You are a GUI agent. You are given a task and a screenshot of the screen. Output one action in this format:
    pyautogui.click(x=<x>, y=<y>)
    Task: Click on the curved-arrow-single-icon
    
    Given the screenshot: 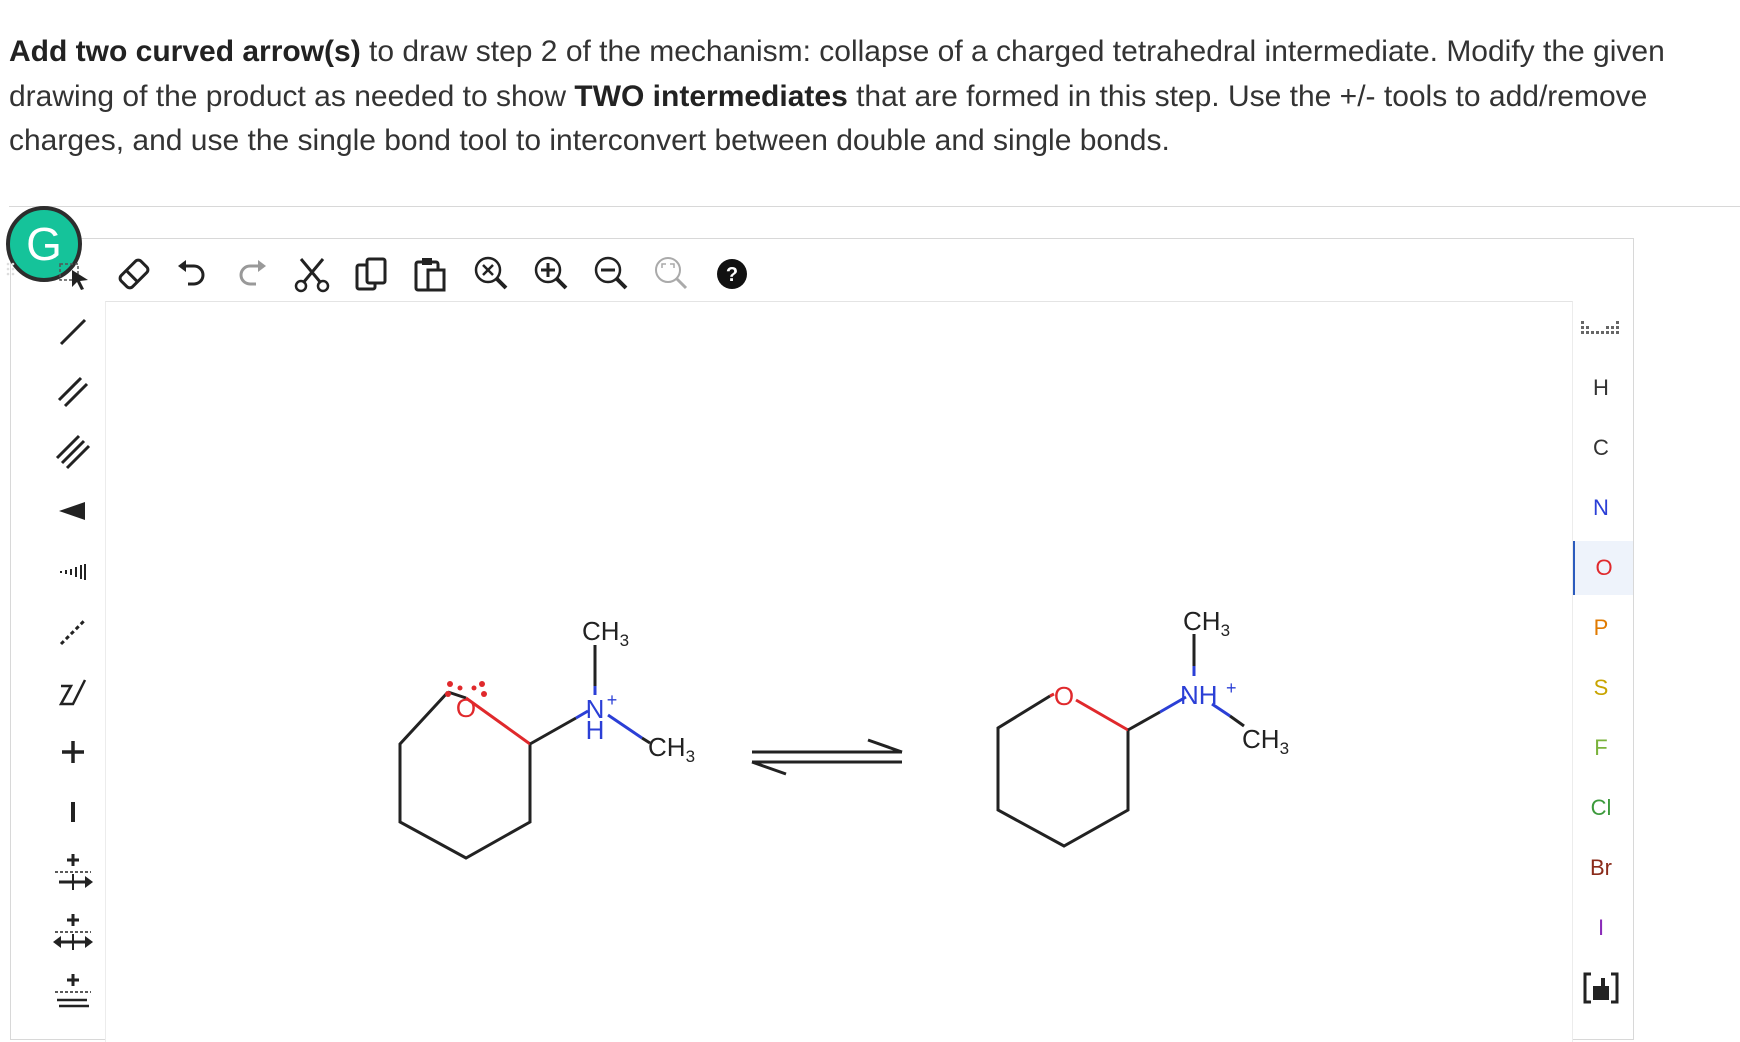 What is the action you would take?
    pyautogui.click(x=73, y=932)
    